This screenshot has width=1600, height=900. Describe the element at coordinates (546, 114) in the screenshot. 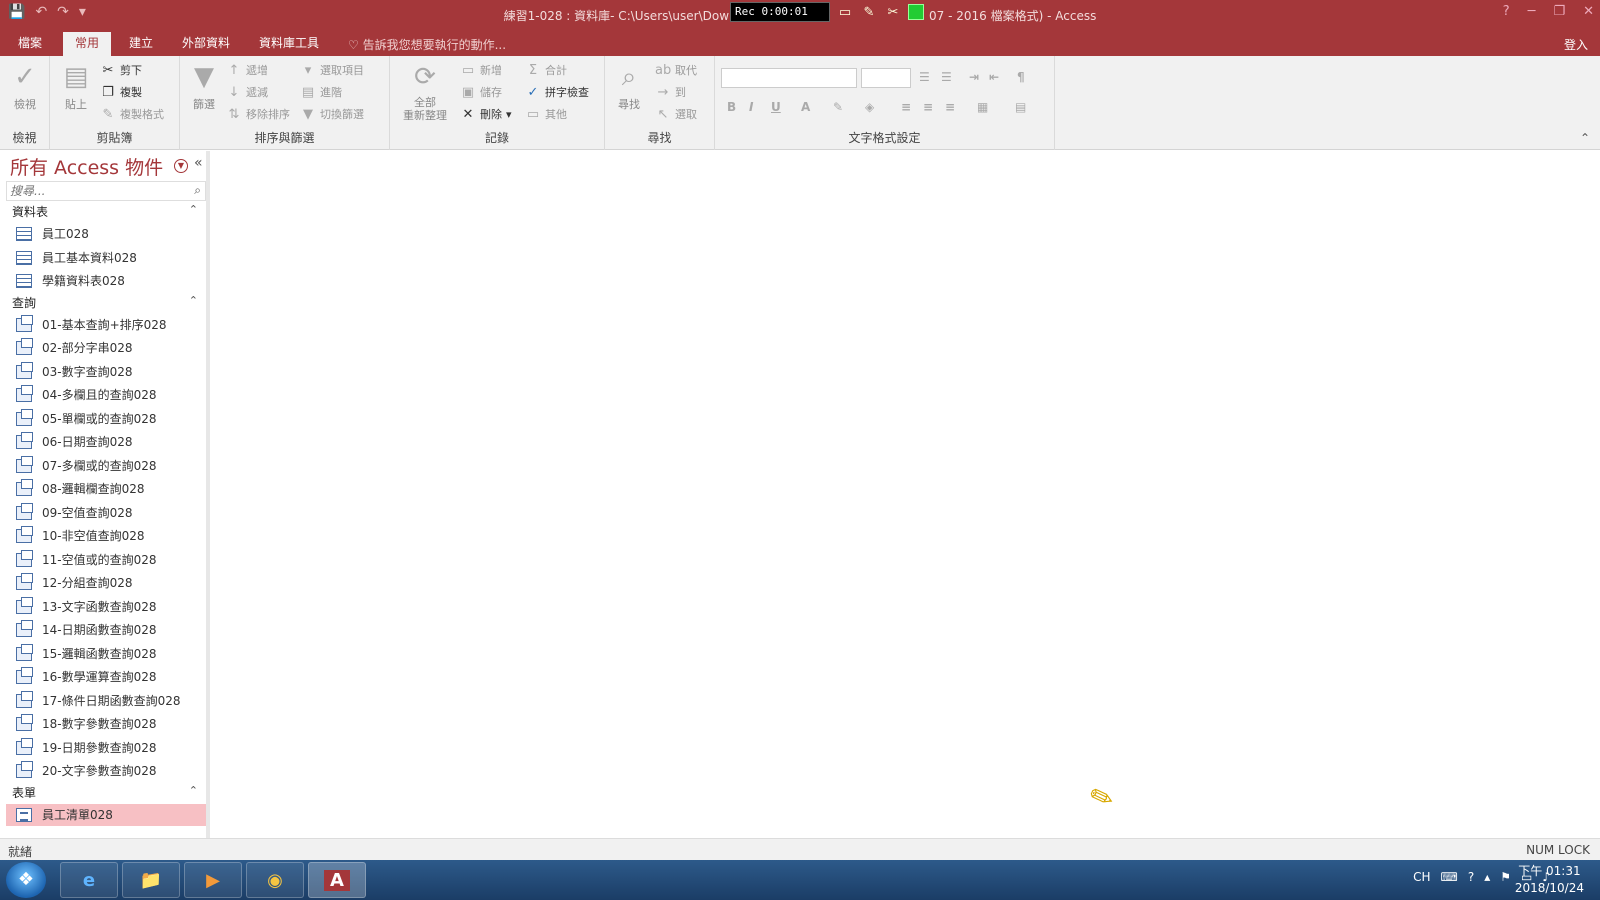

I see `more-button: ▭ 其他` at that location.